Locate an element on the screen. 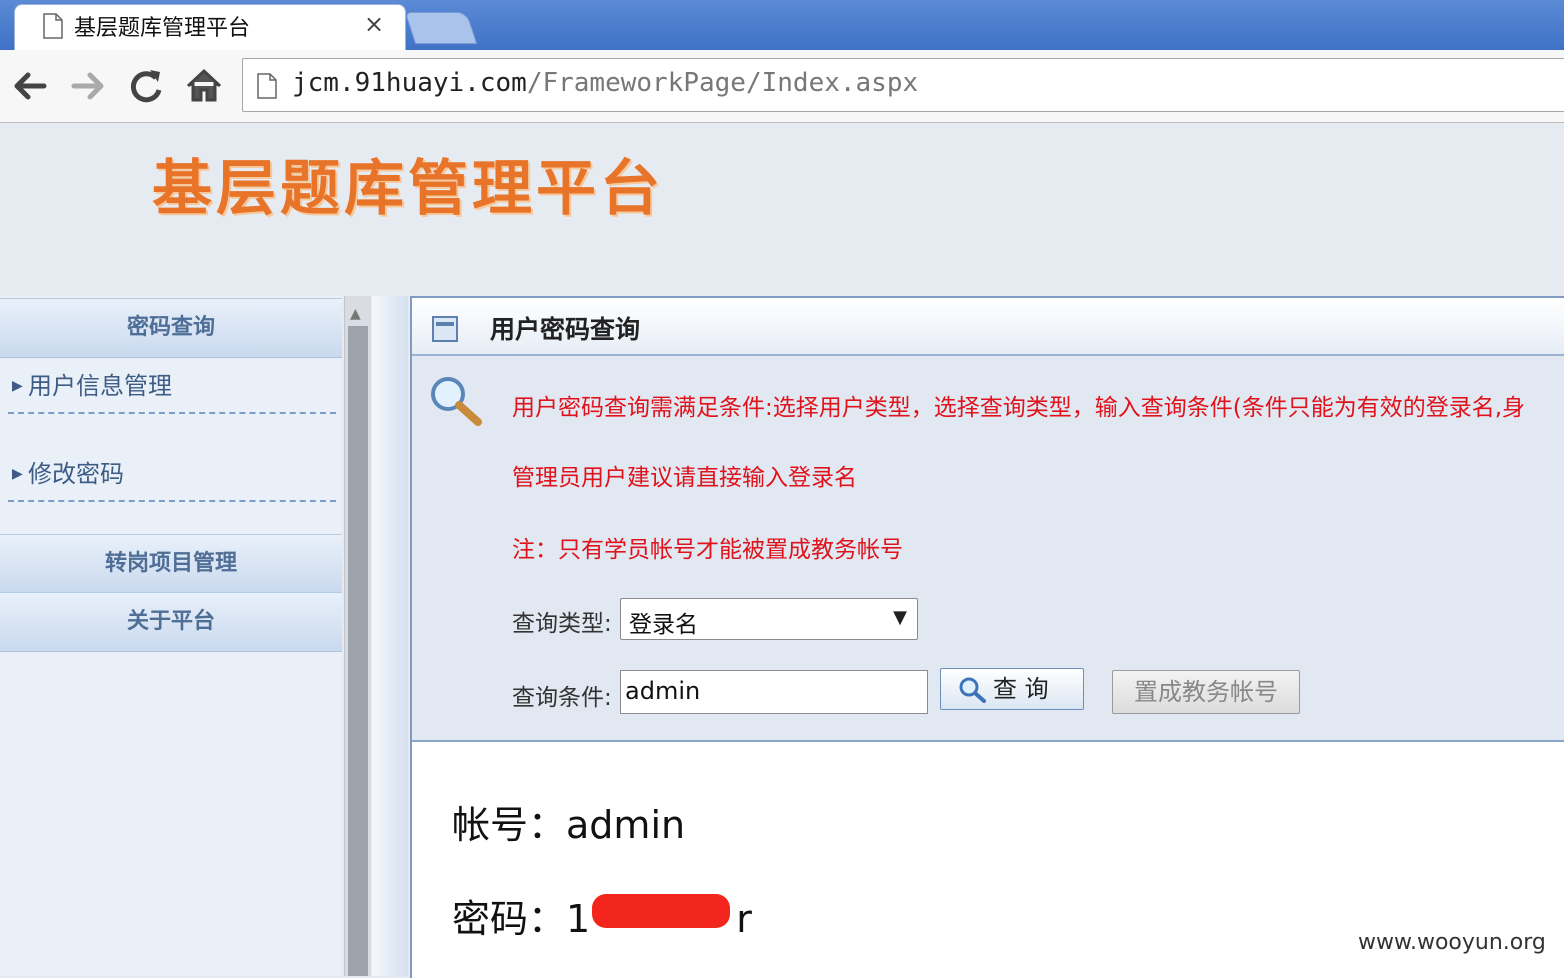 The width and height of the screenshot is (1564, 978). home-icon is located at coordinates (204, 86).